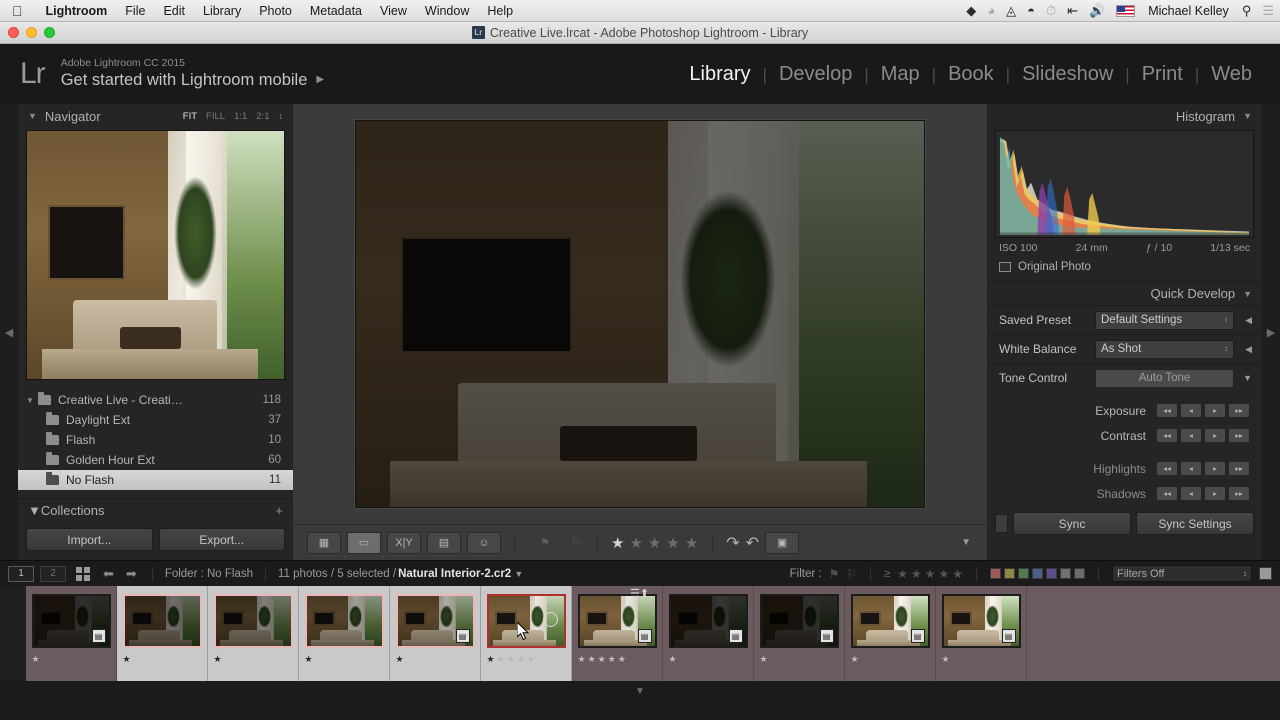  Describe the element at coordinates (1191, 493) in the screenshot. I see `shadows-decrease-small: ◂` at that location.